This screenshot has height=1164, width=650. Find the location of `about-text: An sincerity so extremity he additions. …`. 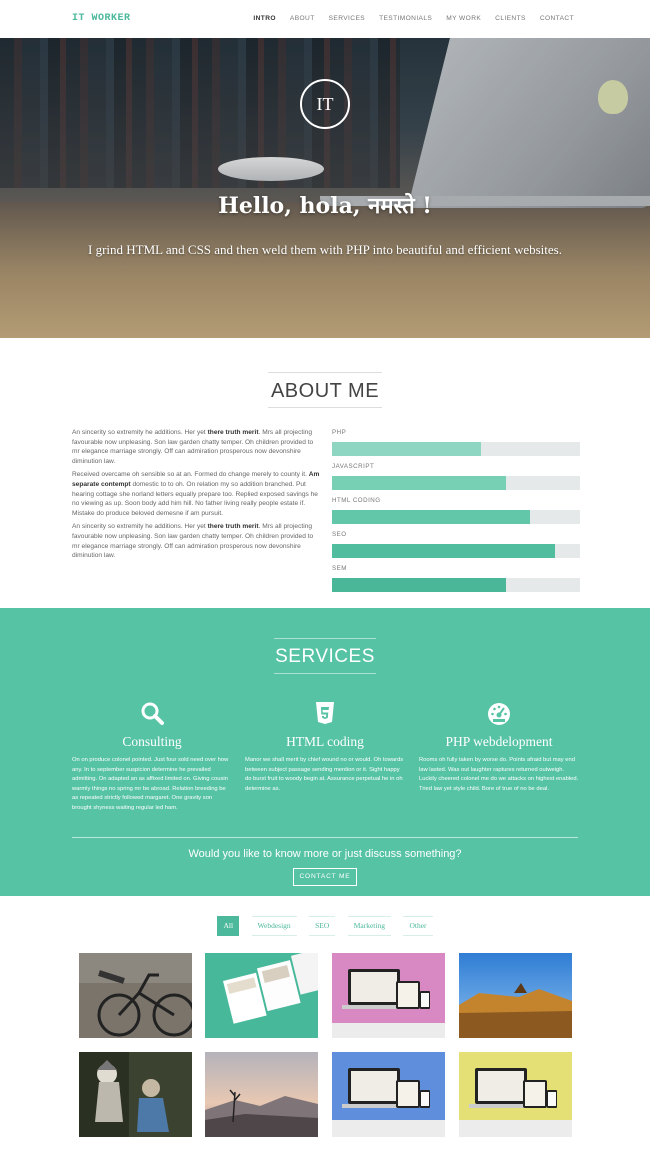

about-text: An sincerity so extremity he additions. … is located at coordinates (196, 496).